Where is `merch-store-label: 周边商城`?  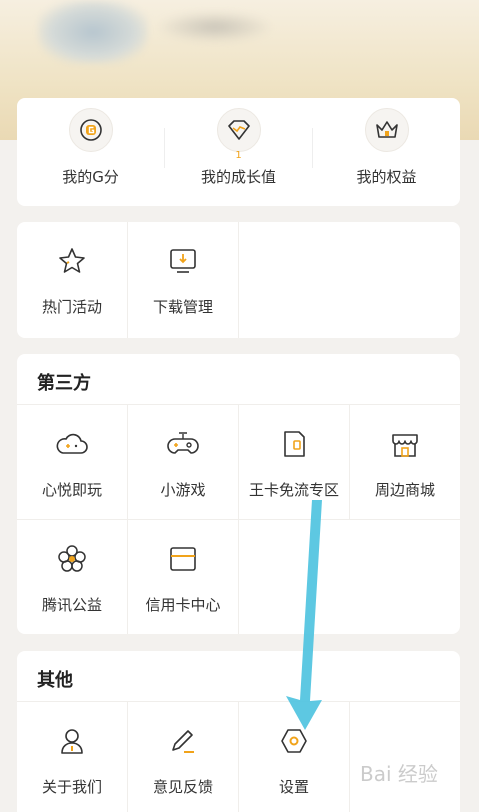 merch-store-label: 周边商城 is located at coordinates (404, 490).